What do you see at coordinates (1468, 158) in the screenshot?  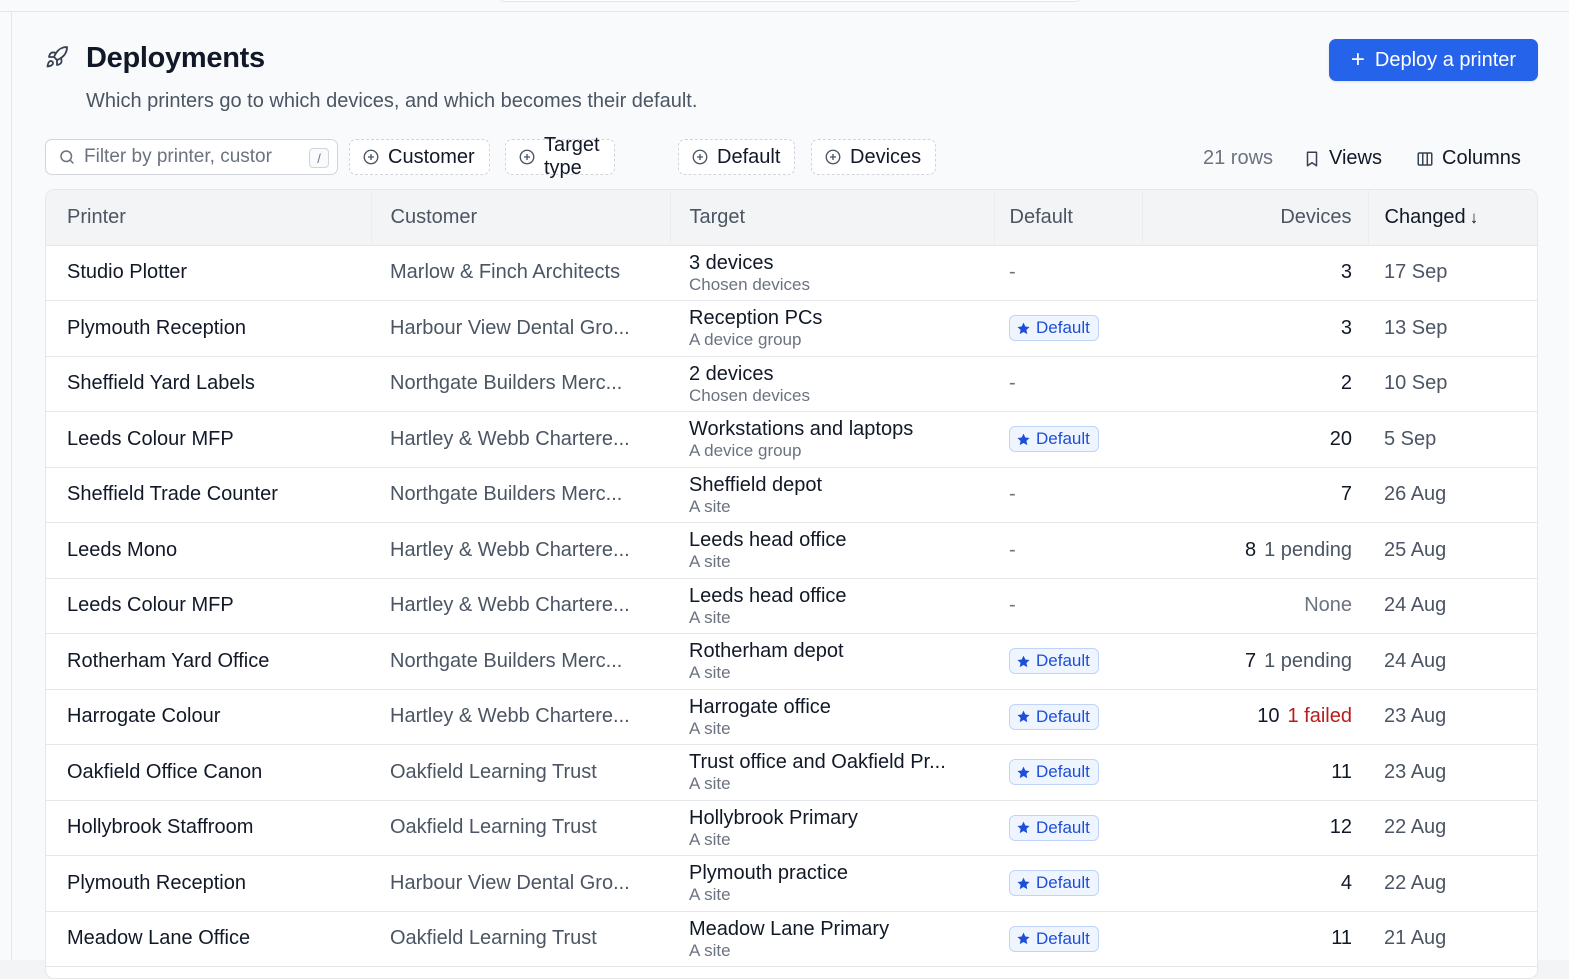 I see `columns-button: Columns` at bounding box center [1468, 158].